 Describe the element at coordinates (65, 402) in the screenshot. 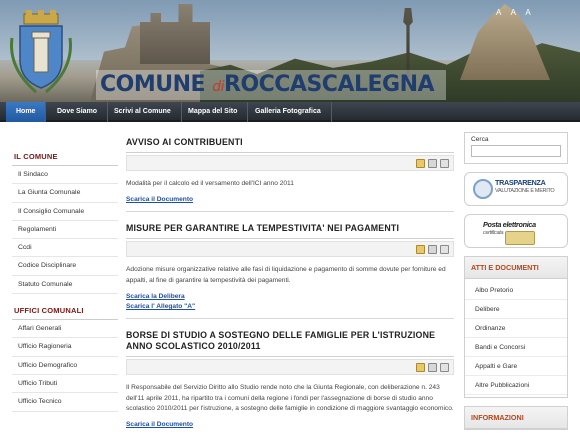

I see `menu-item: Ufficio Tecnico` at that location.